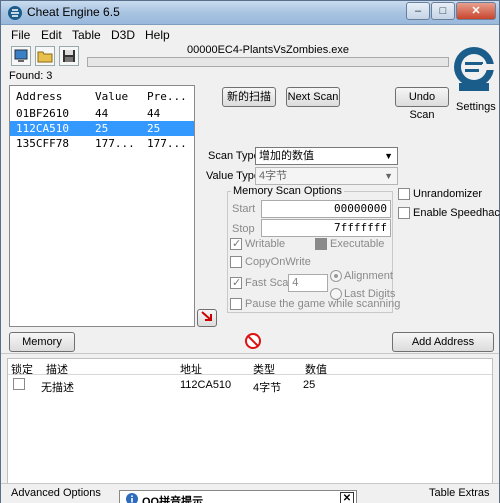 The width and height of the screenshot is (500, 503). I want to click on cheat-engine-icon, so click(15, 13).